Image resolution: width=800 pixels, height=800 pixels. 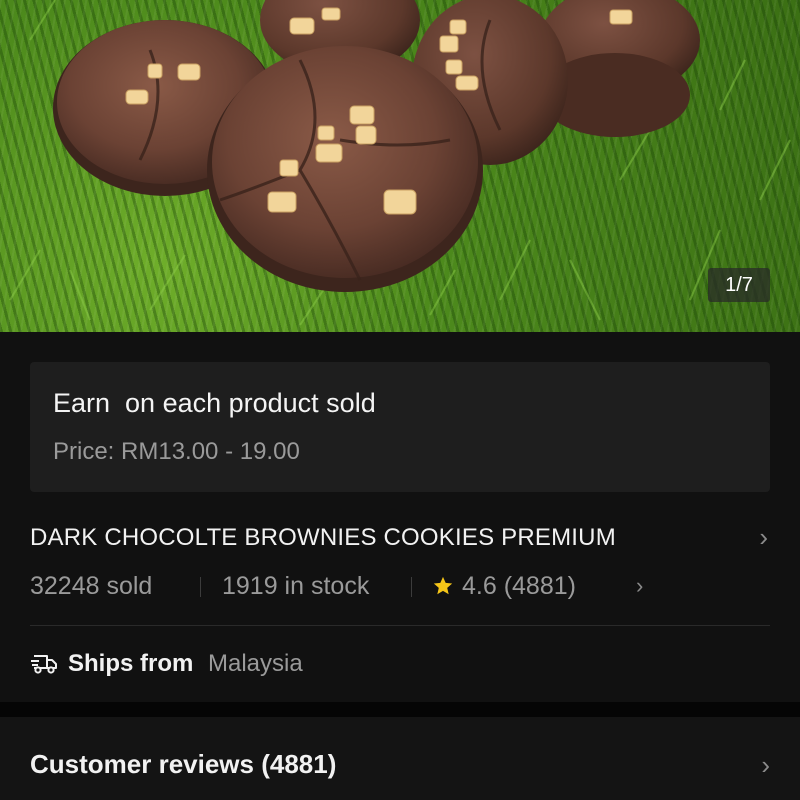 I want to click on earn-commission-text: Earn on each product sold, so click(x=214, y=403).